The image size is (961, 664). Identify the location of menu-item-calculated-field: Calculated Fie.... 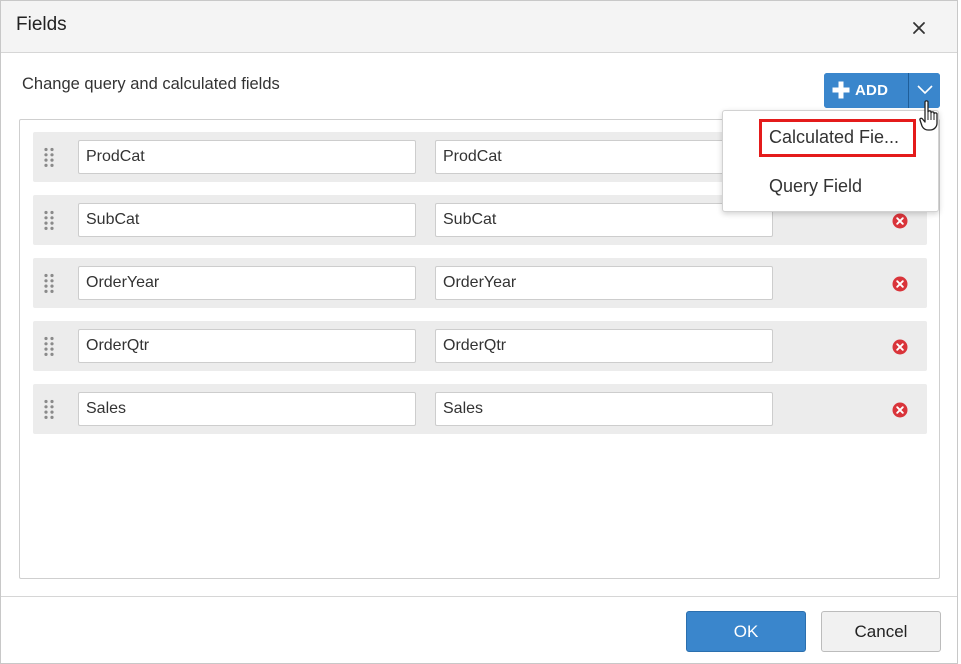
(834, 137).